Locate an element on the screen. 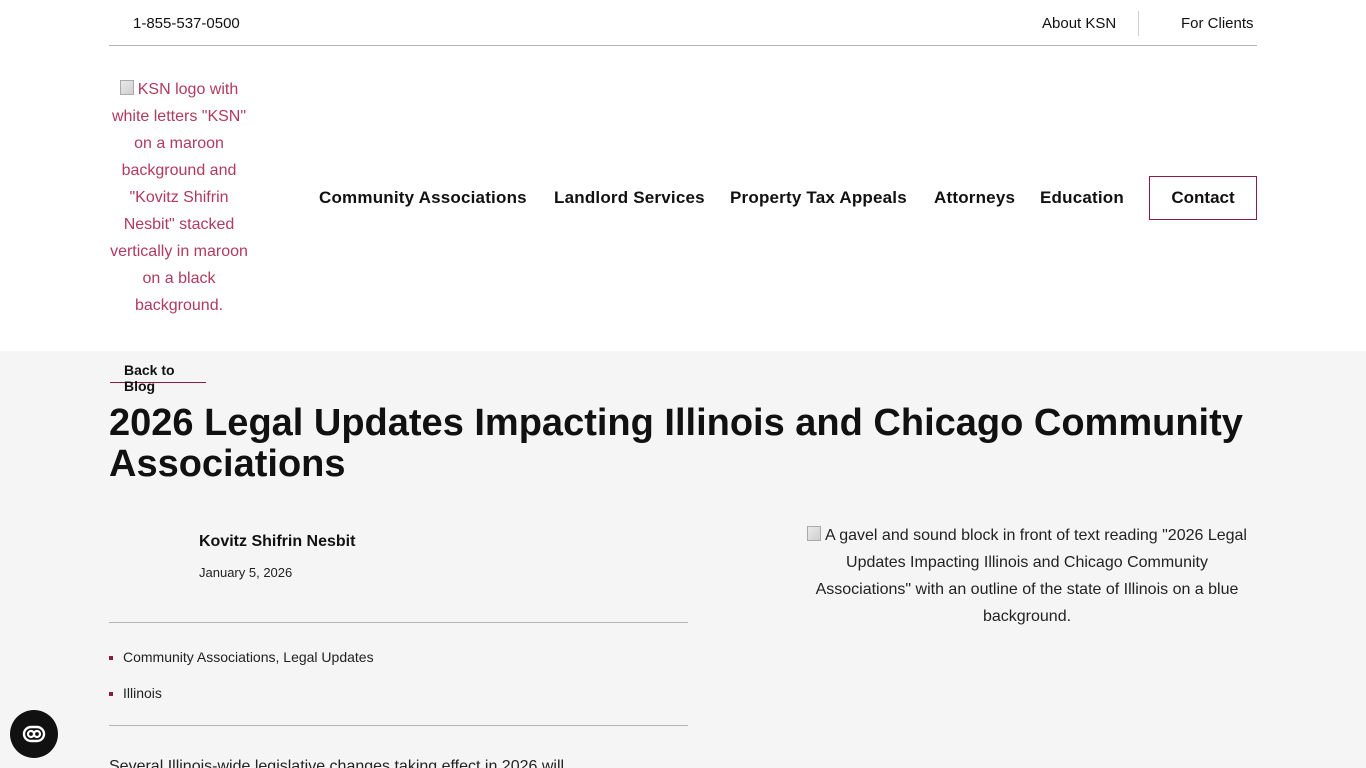 The width and height of the screenshot is (1366, 768). post-tag: Illinois is located at coordinates (135, 693).